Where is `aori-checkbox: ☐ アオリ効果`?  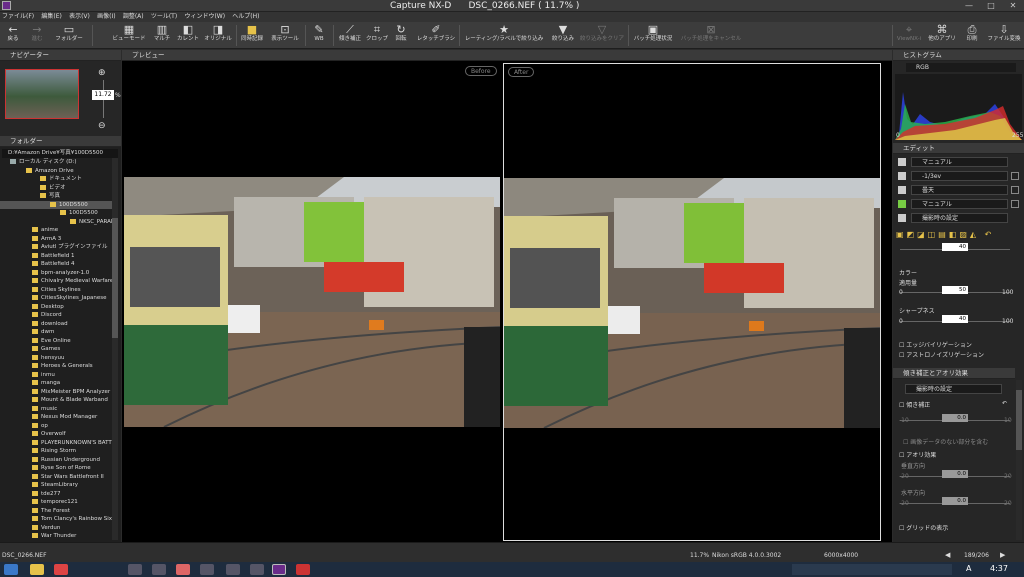
aori-checkbox: ☐ アオリ効果 is located at coordinates (917, 454).